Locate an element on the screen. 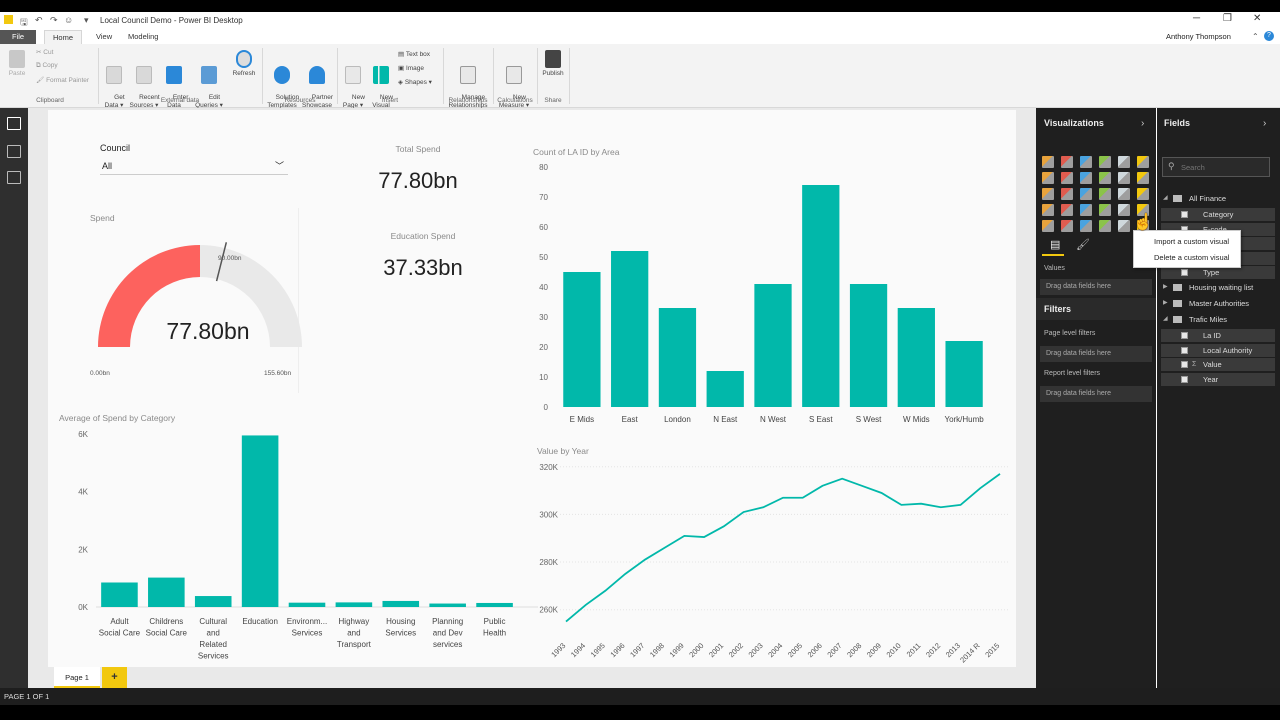  image-button: ▣ Image is located at coordinates (411, 68).